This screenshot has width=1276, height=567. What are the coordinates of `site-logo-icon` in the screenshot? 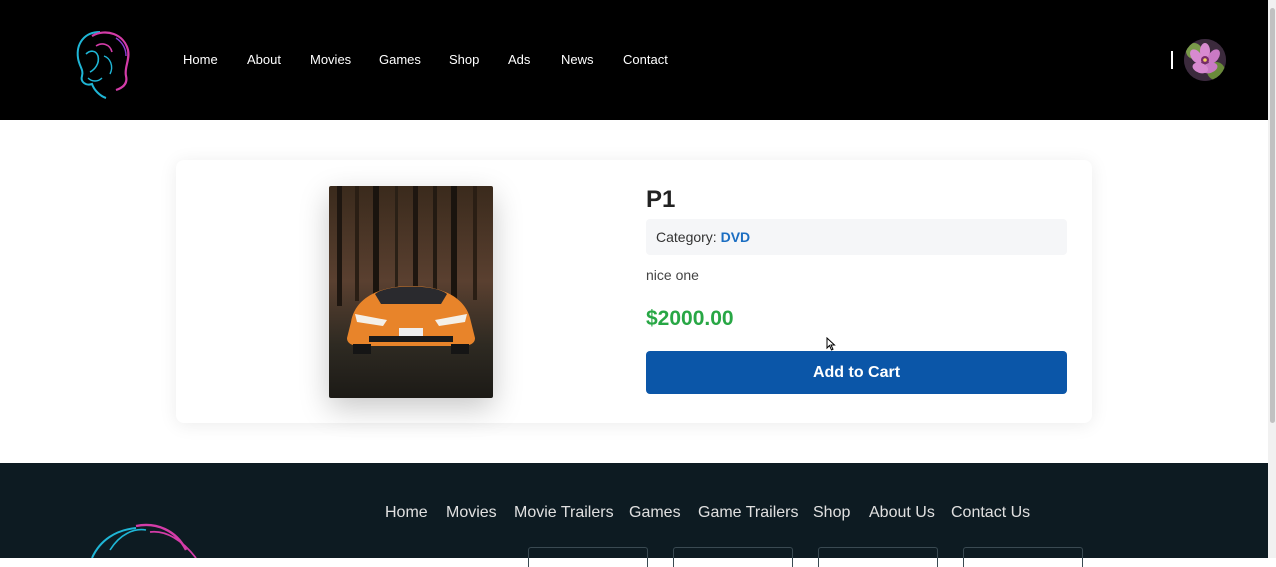 It's located at (102, 64).